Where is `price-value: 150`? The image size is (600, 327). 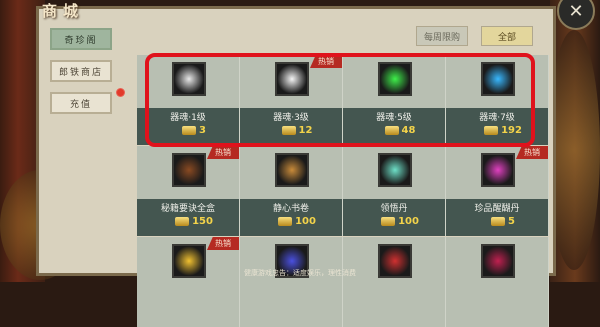
price-value: 150 is located at coordinates (202, 221).